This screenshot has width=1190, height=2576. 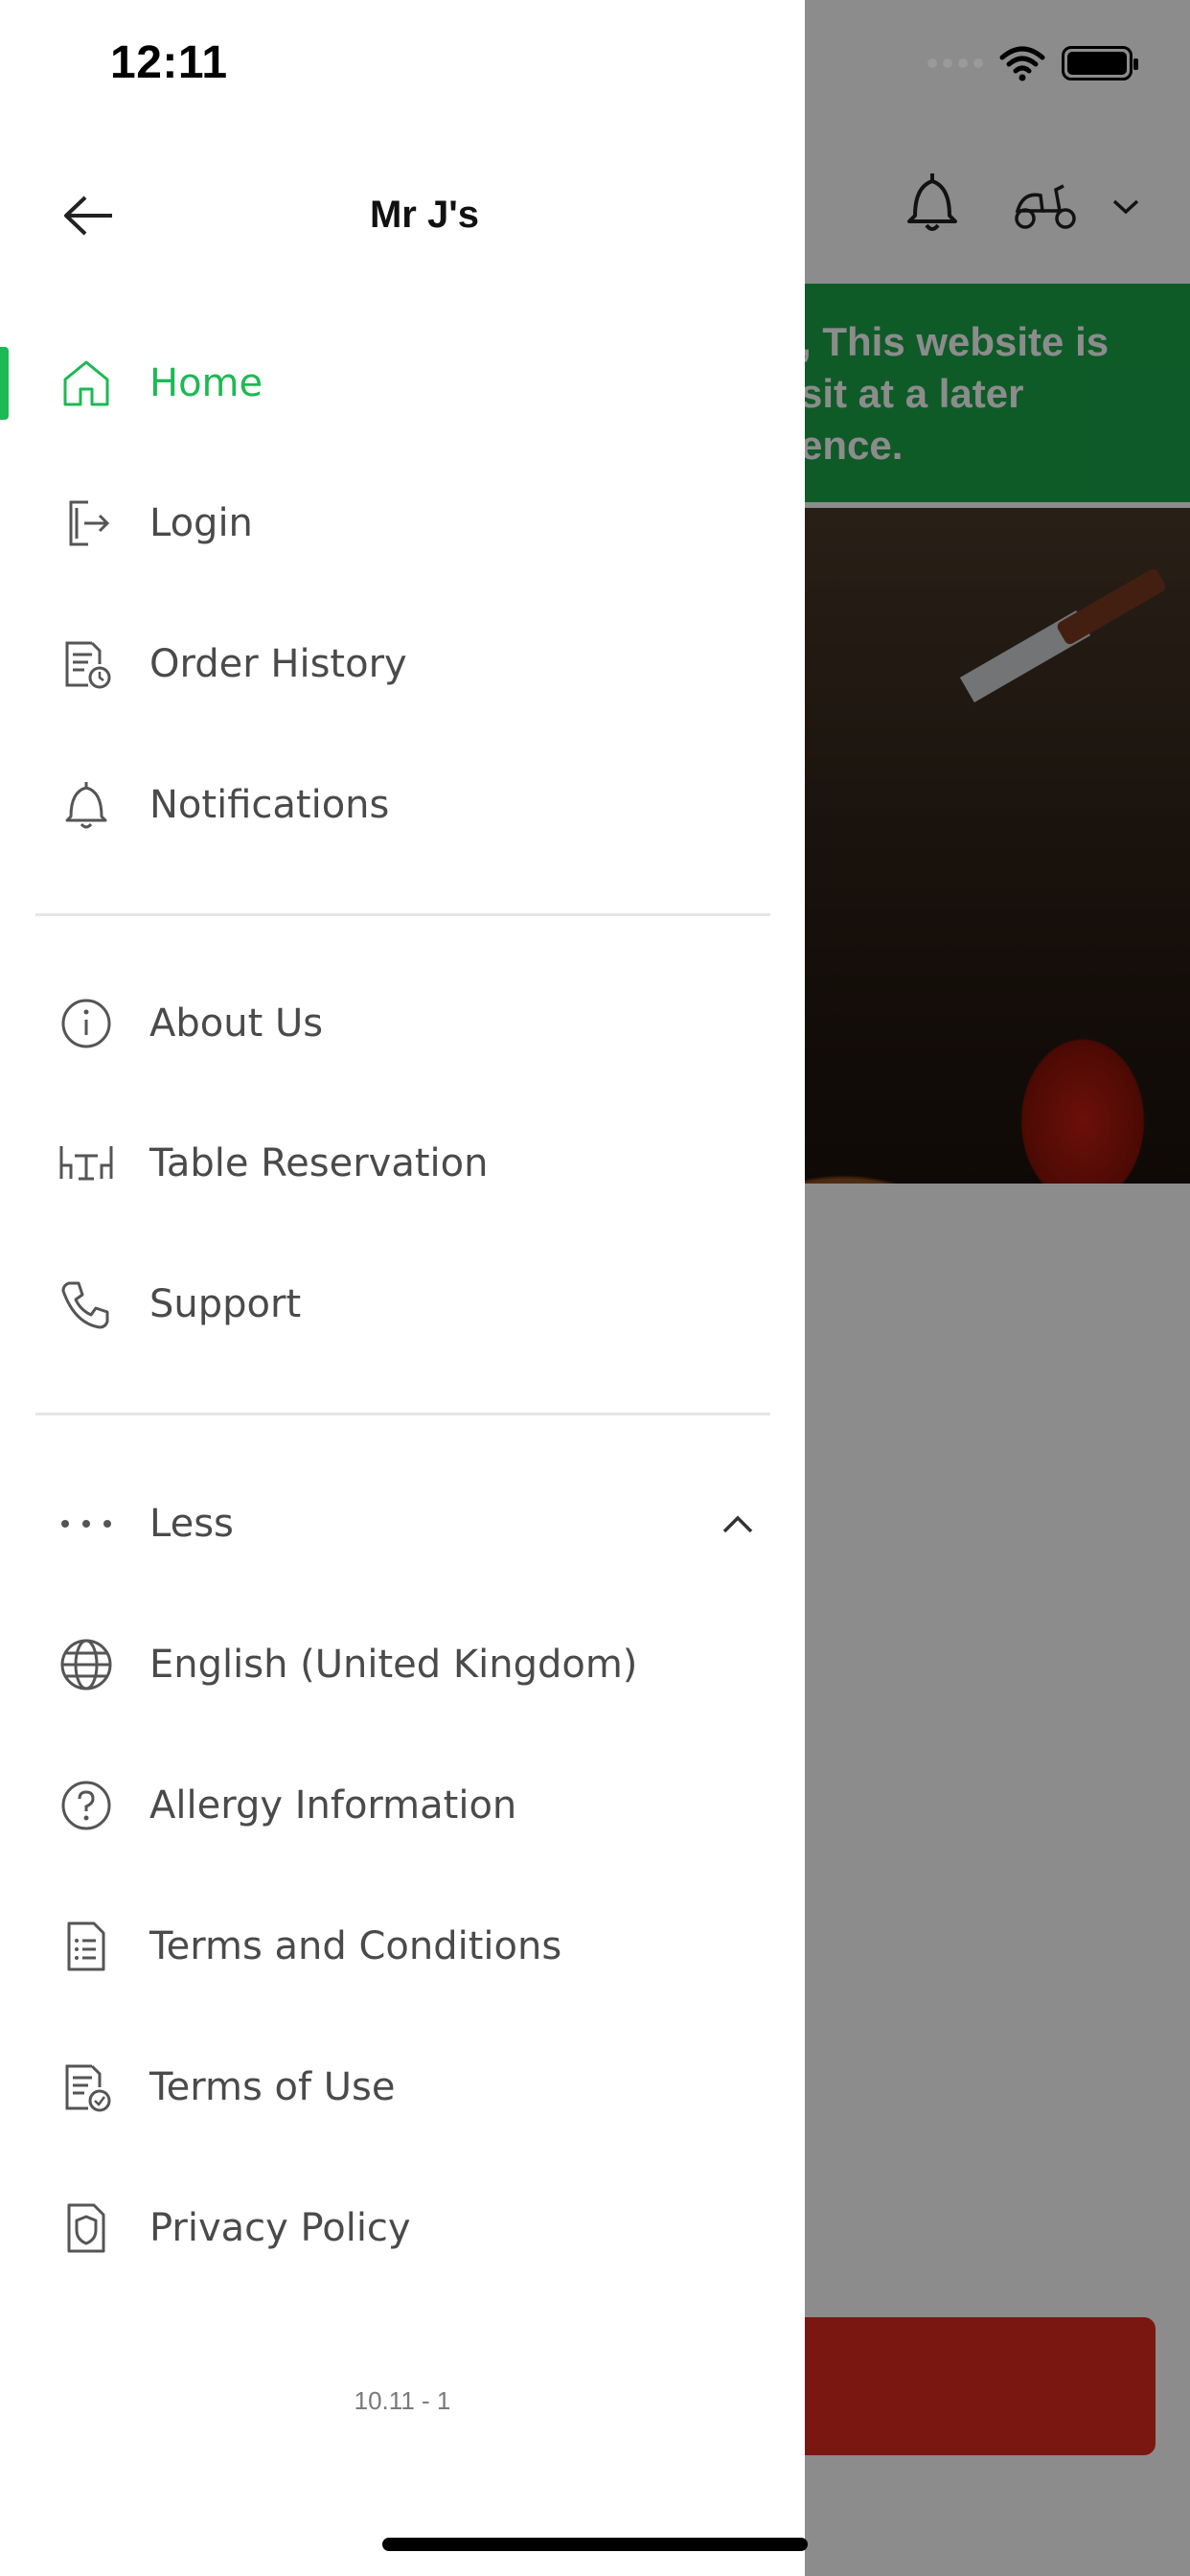 I want to click on app-version: 10.11 - 1, so click(x=403, y=2400).